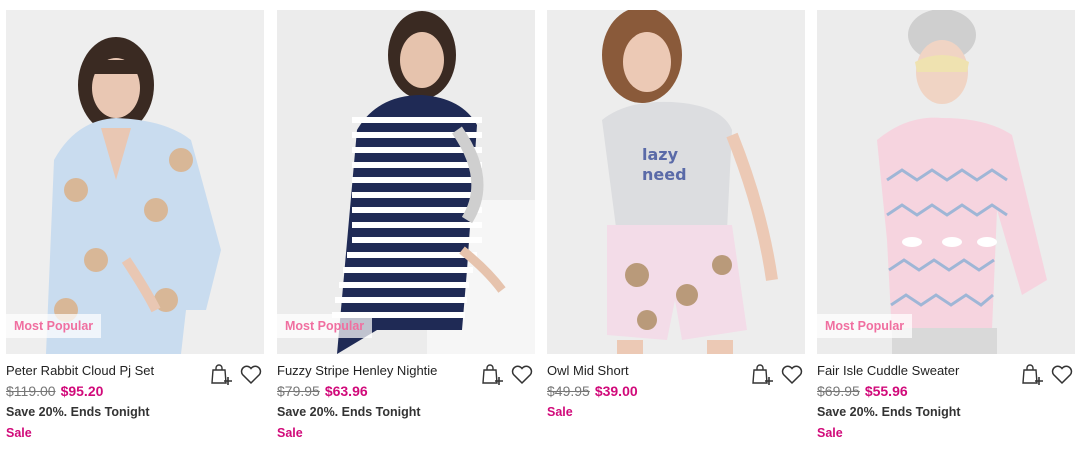 The width and height of the screenshot is (1080, 455). I want to click on product-prices: $49.95 $39.00, so click(592, 391).